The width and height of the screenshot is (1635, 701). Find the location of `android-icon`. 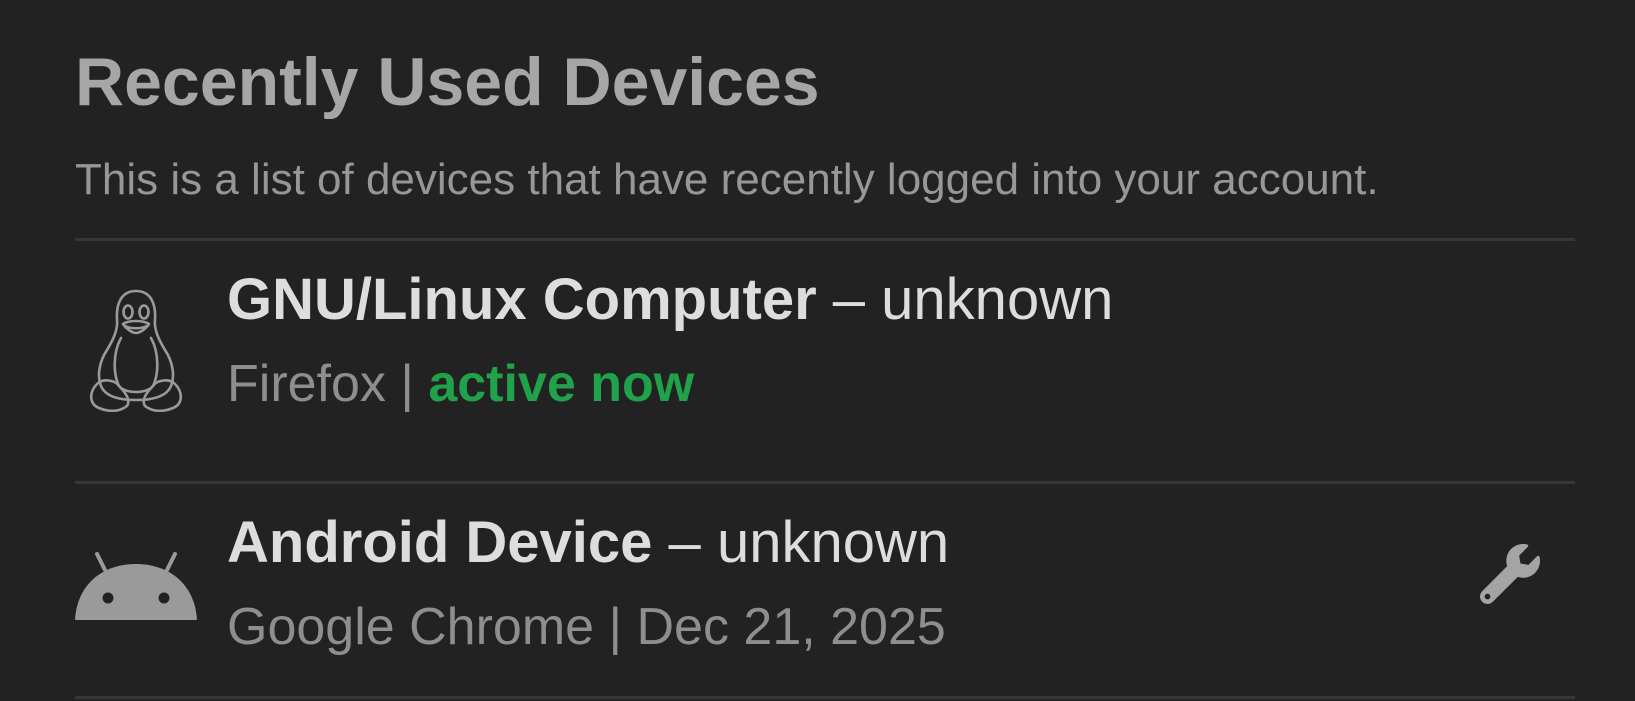

android-icon is located at coordinates (136, 588).